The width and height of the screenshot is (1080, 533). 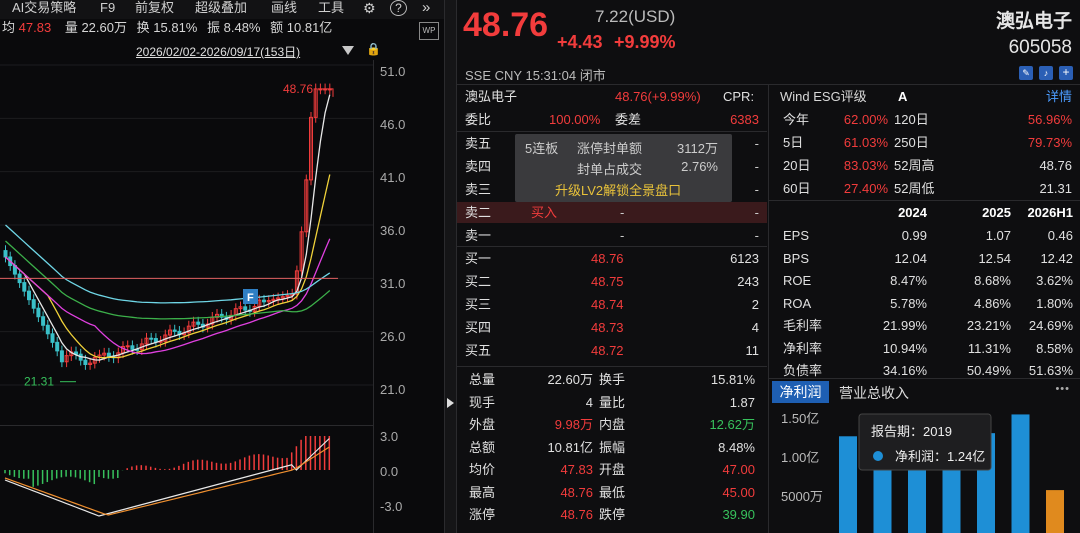 I want to click on seal-ratio-label: 封单占成交, so click(x=610, y=169).